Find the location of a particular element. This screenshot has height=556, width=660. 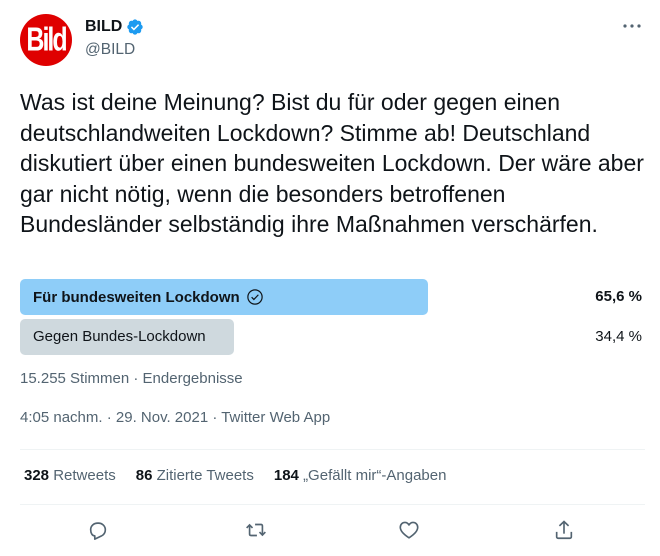

reply-icon is located at coordinates (98, 531).